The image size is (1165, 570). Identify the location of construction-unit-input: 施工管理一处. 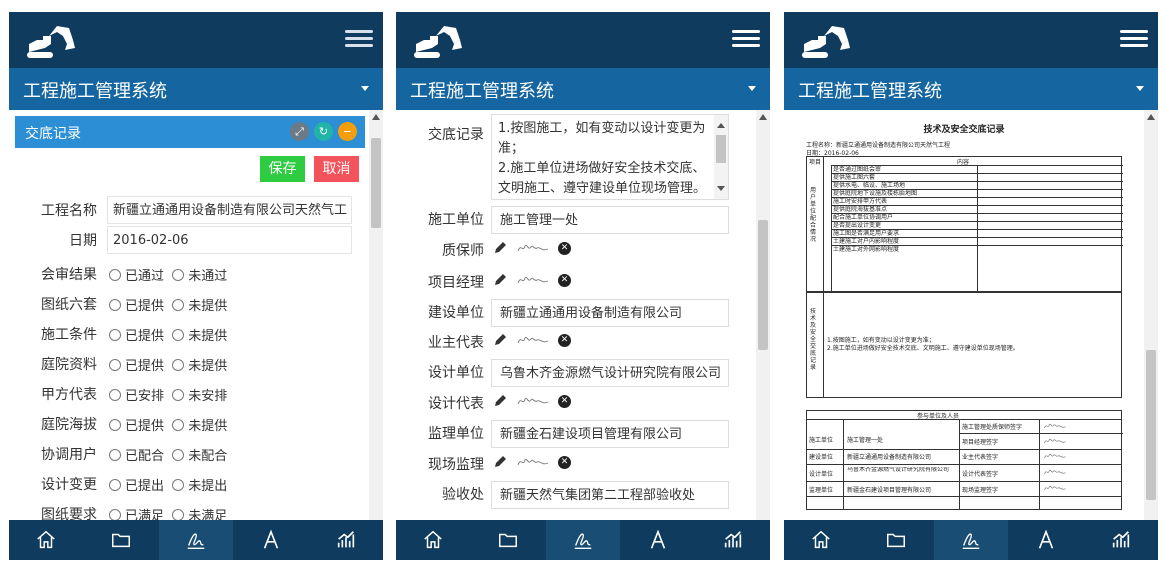
(610, 220).